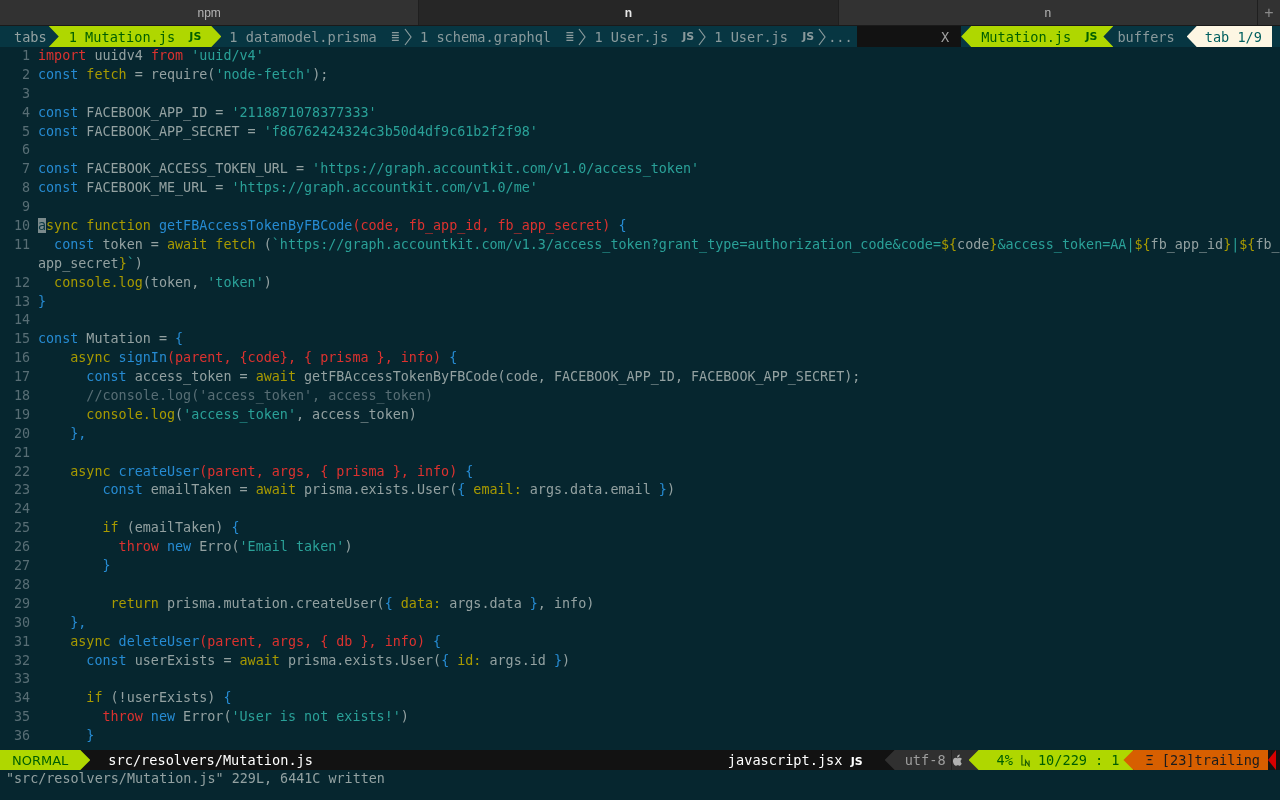 The image size is (1280, 800). I want to click on filetype-label: javascript.jsx JS, so click(795, 760).